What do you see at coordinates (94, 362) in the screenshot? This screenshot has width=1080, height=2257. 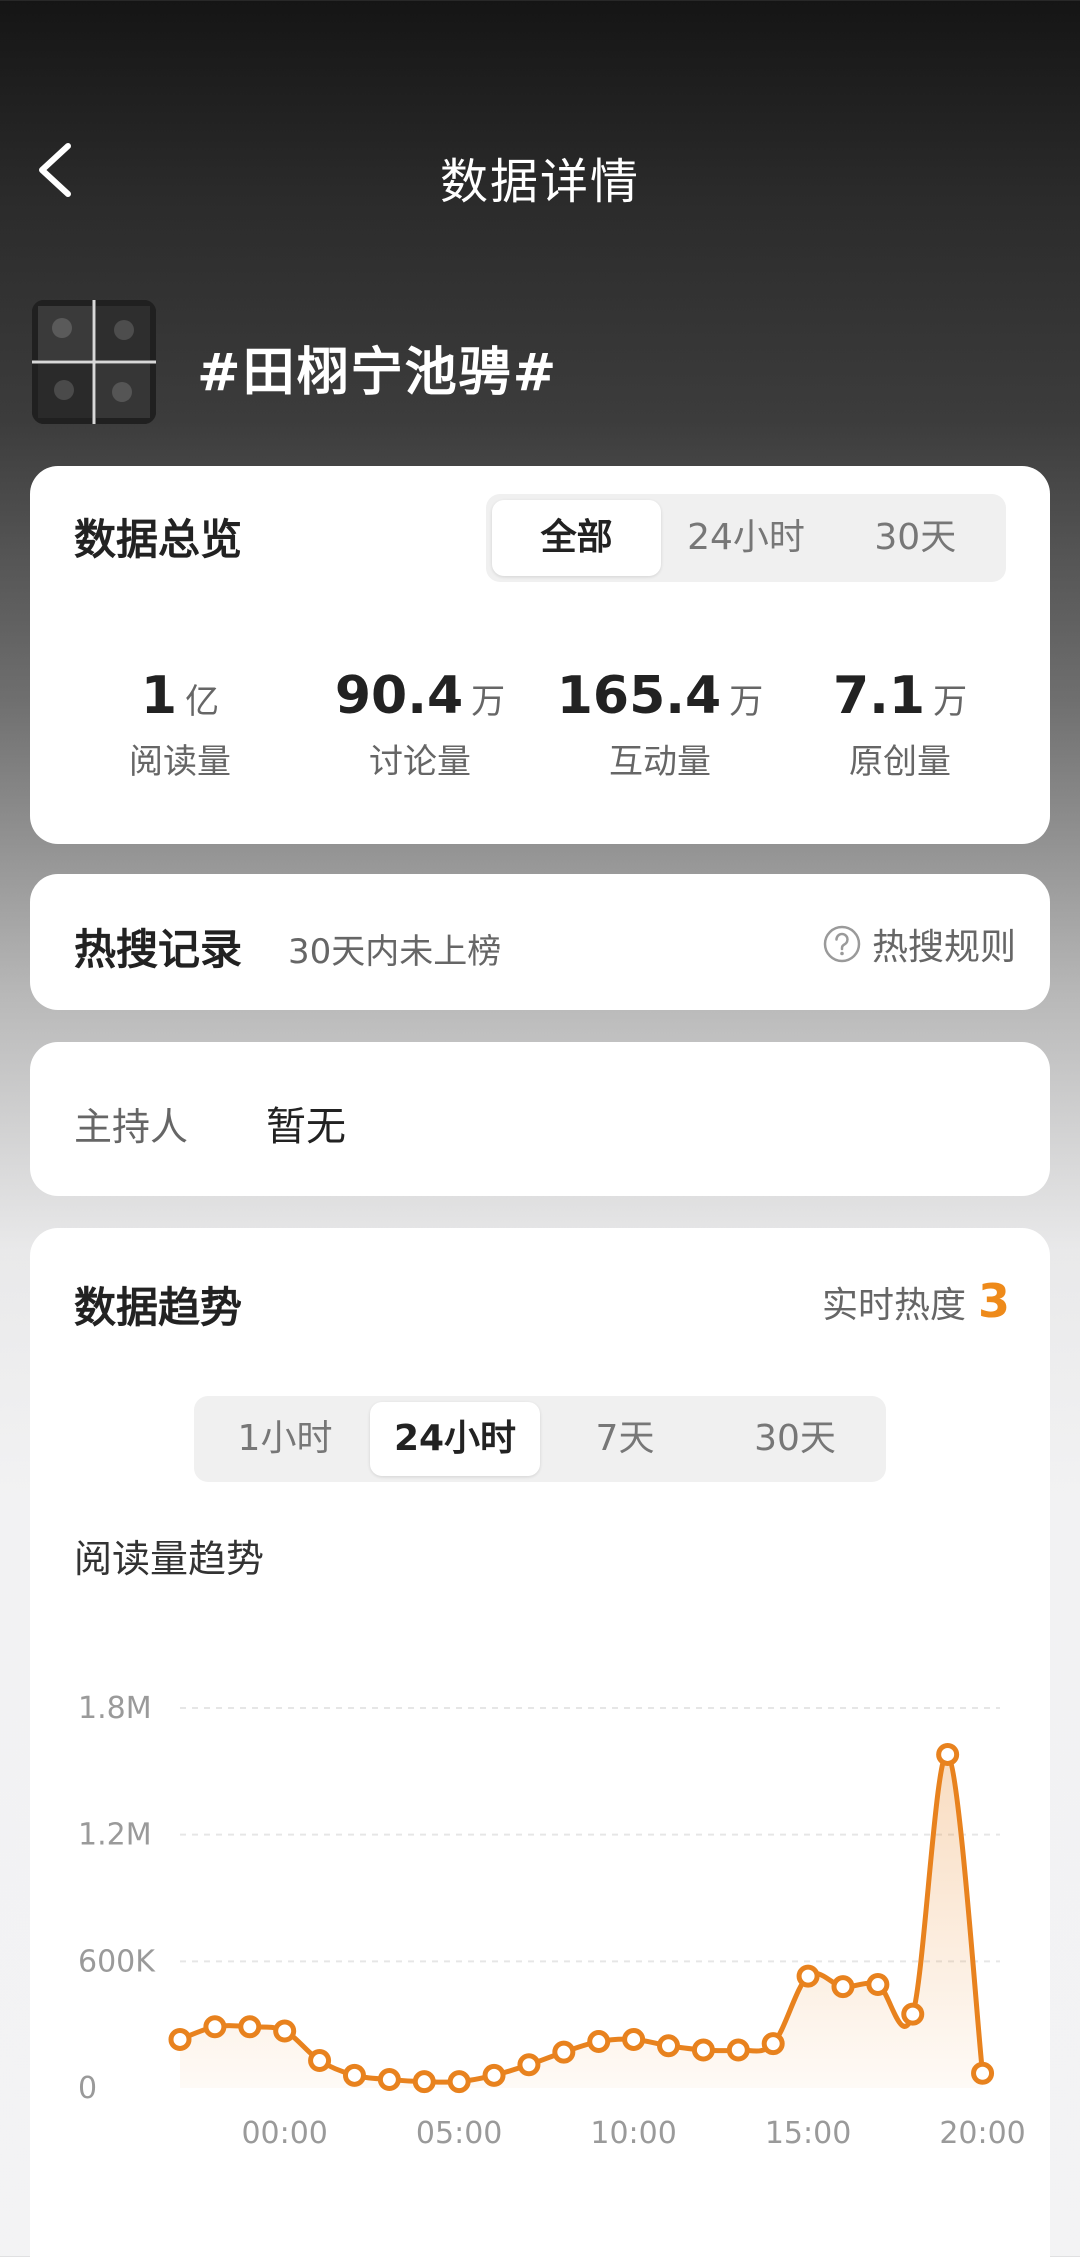 I see `topic-thumbnail-image` at bounding box center [94, 362].